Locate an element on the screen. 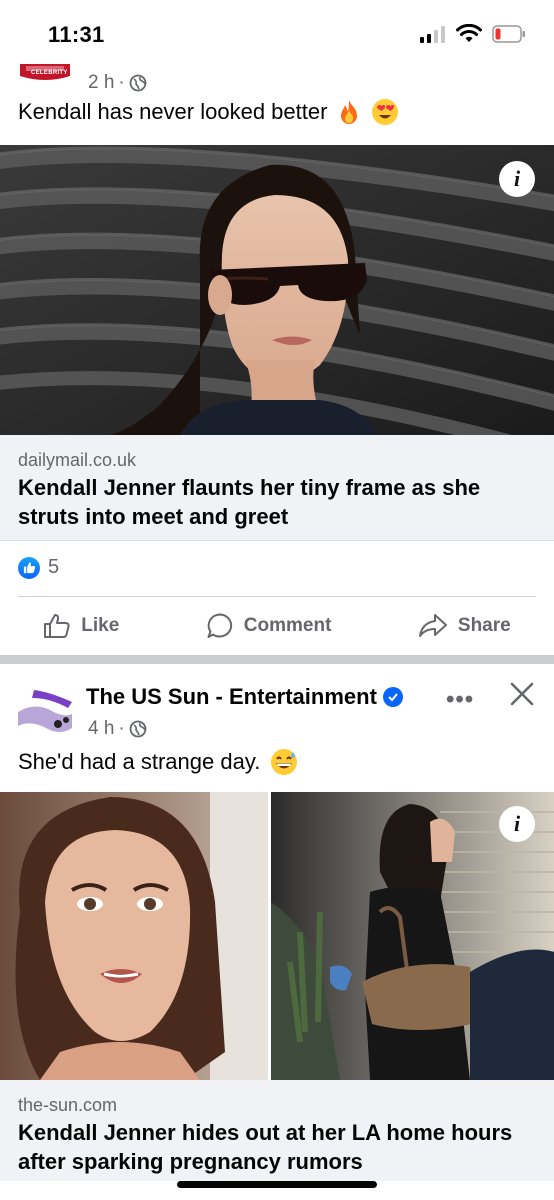  post-header: CELEBRITY 2 h · is located at coordinates (277, 80).